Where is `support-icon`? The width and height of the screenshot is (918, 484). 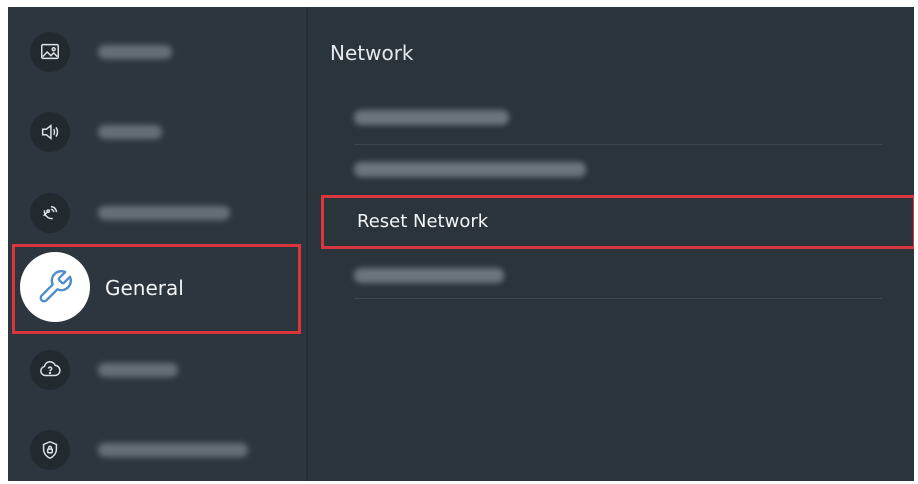 support-icon is located at coordinates (50, 370).